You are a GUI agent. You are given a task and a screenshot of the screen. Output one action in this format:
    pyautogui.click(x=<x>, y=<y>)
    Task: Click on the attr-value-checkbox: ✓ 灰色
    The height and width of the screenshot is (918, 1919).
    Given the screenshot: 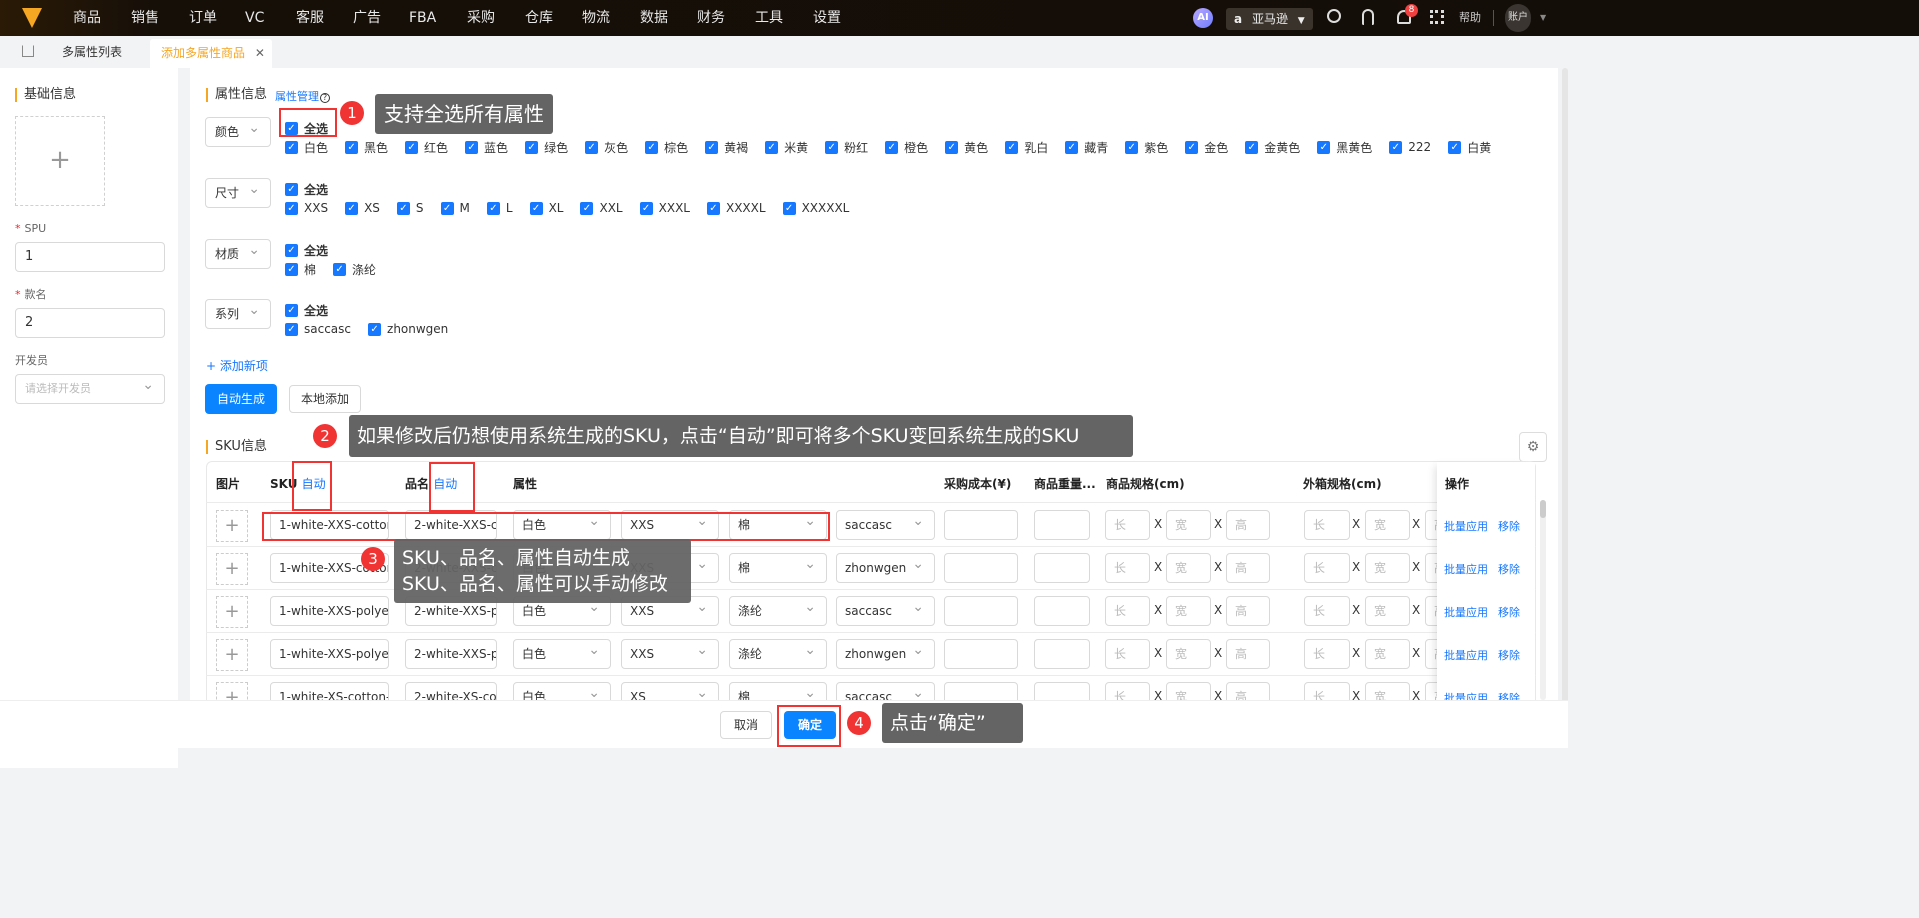 What is the action you would take?
    pyautogui.click(x=606, y=147)
    